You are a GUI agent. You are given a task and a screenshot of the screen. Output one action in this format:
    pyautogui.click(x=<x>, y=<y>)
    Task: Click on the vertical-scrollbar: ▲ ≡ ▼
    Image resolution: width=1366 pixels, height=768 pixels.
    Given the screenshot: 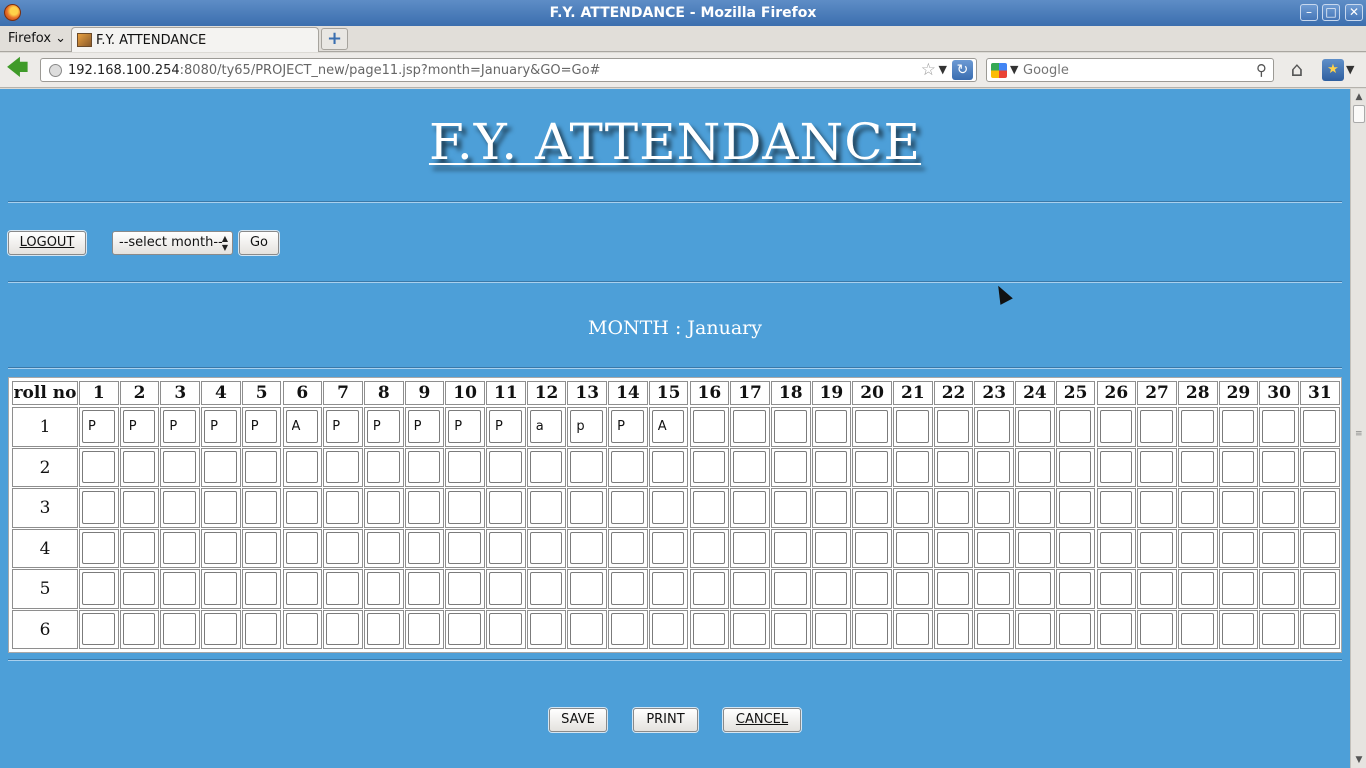 What is the action you would take?
    pyautogui.click(x=1358, y=428)
    